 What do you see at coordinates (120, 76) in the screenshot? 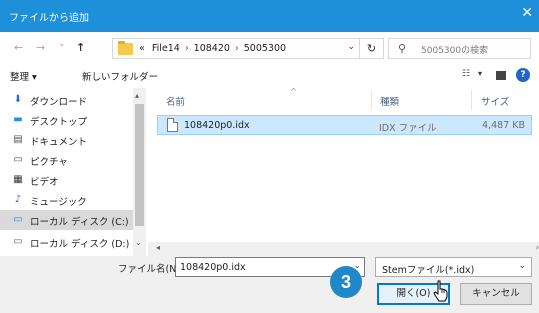
I see `new-folder-button: 新しいフォルダー` at bounding box center [120, 76].